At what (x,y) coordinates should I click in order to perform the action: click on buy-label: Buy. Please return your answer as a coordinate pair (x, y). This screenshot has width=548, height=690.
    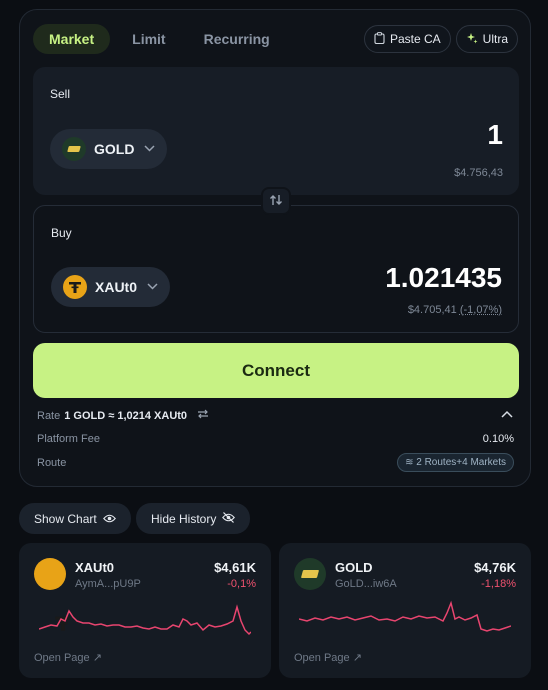
    Looking at the image, I should click on (61, 233).